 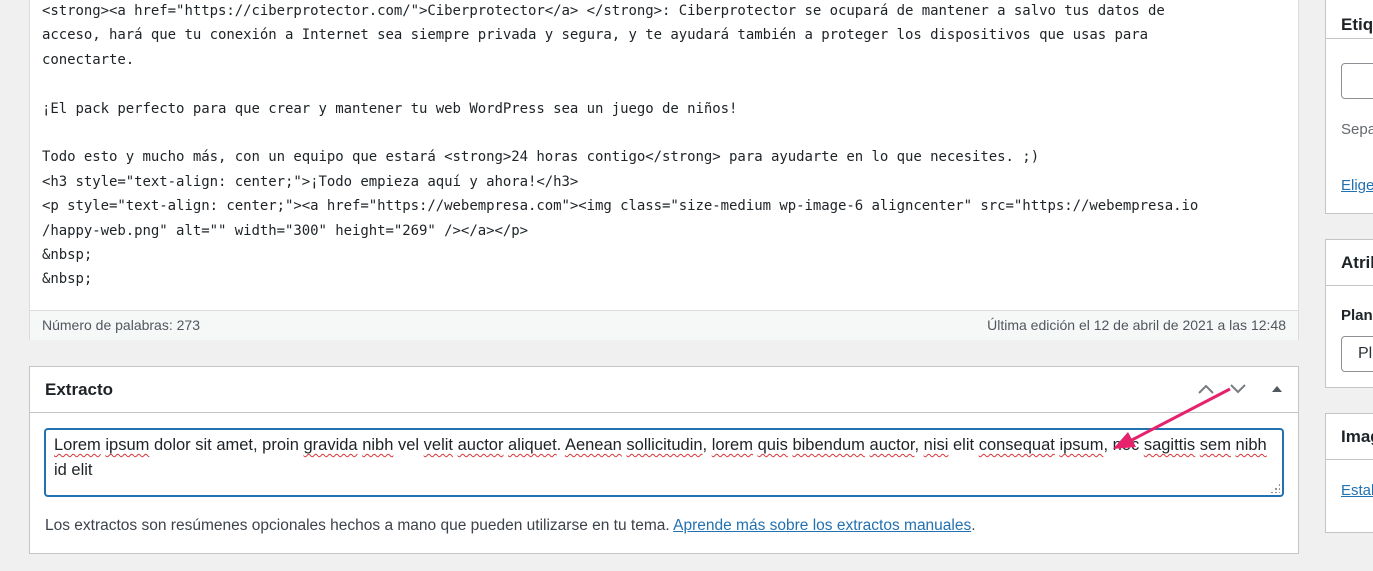 What do you see at coordinates (1215, 445) in the screenshot?
I see `misspelled-word: sem` at bounding box center [1215, 445].